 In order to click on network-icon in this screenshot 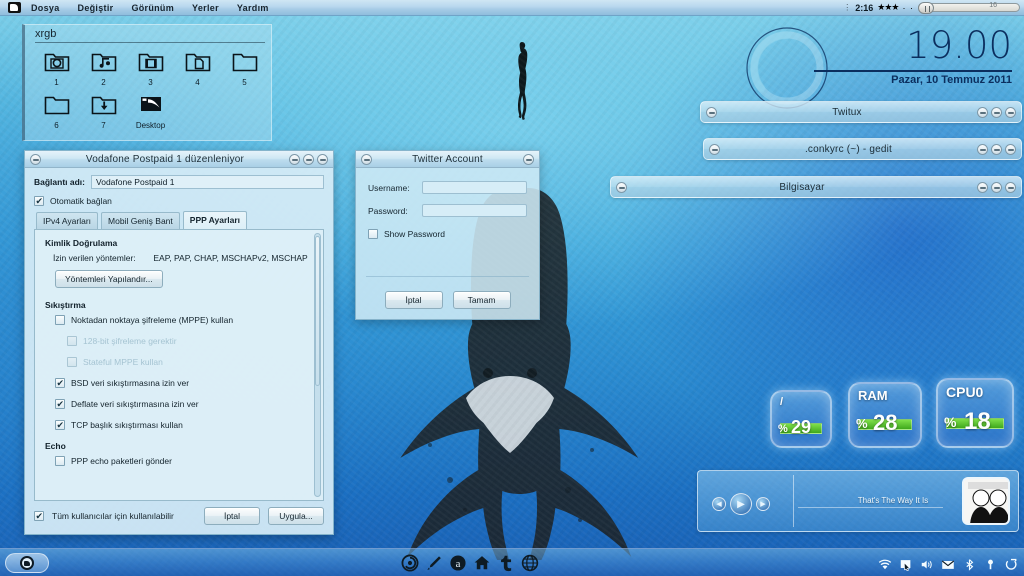, I will do `click(906, 564)`.